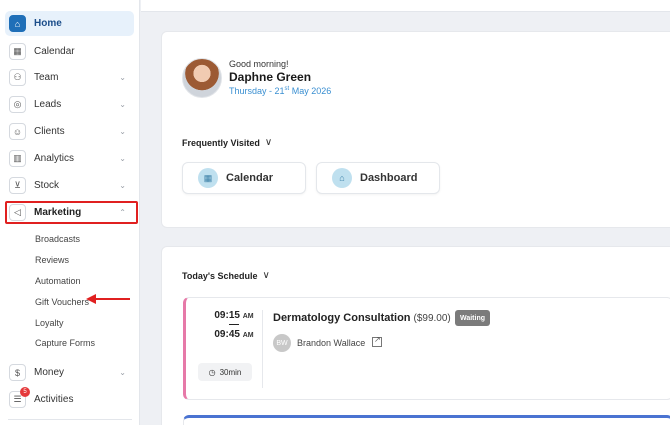  What do you see at coordinates (225, 372) in the screenshot?
I see `duration-badge: ◷ 30min` at bounding box center [225, 372].